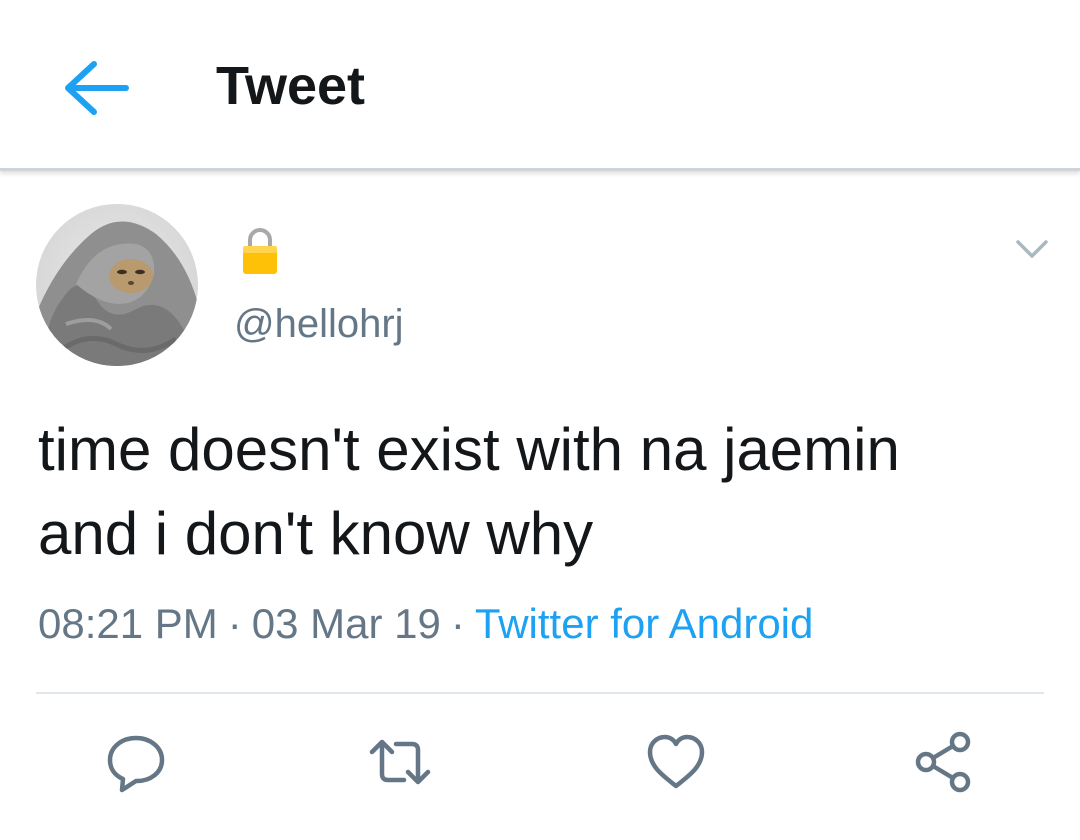 The height and width of the screenshot is (840, 1080). What do you see at coordinates (540, 693) in the screenshot?
I see `divider` at bounding box center [540, 693].